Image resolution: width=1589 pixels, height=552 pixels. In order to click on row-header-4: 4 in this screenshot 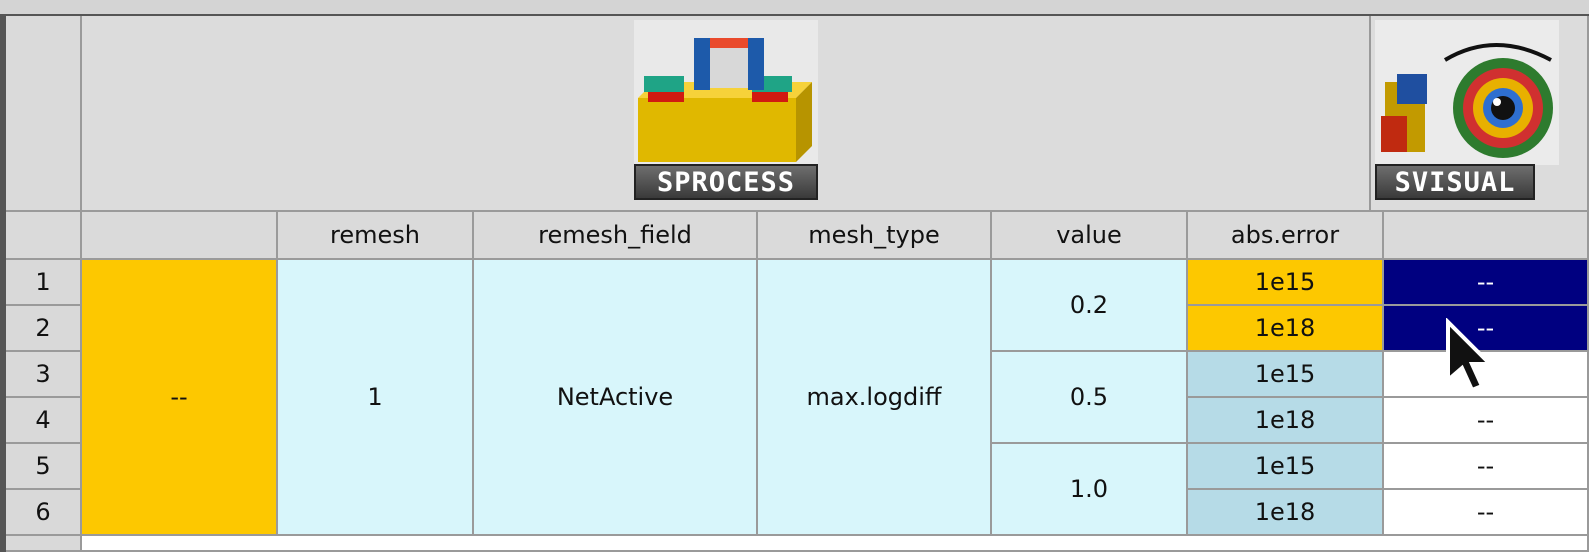, I will do `click(44, 421)`.